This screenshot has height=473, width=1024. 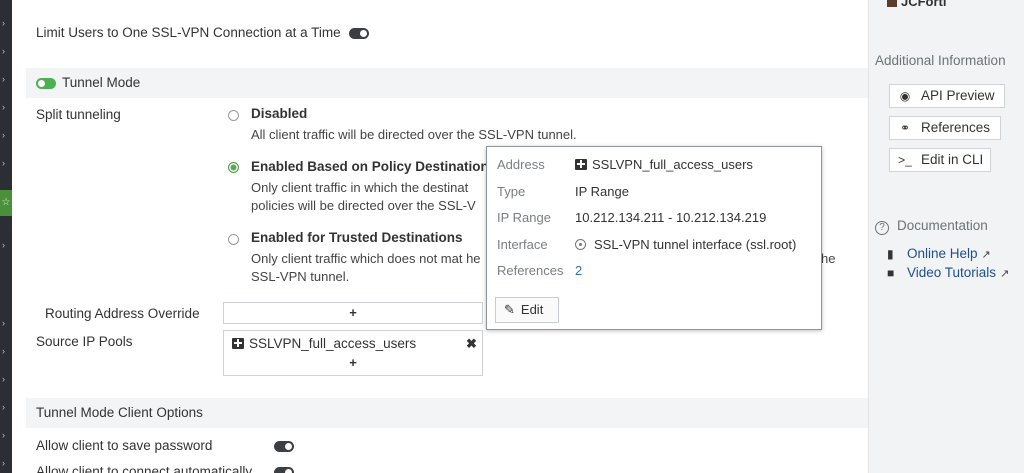 What do you see at coordinates (357, 237) in the screenshot?
I see `split-trusted-destinations-label: Enabled for Trusted Destinations` at bounding box center [357, 237].